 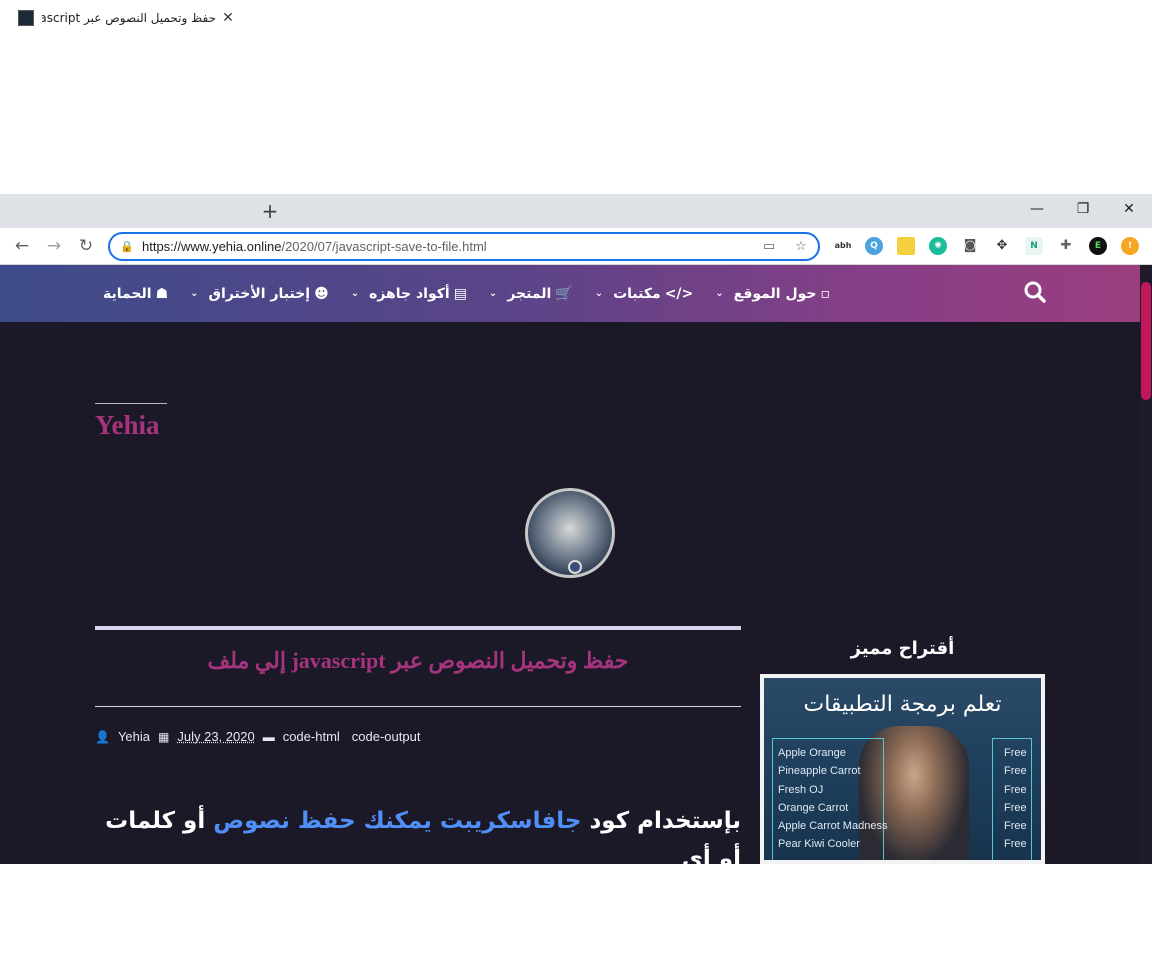 What do you see at coordinates (22, 246) in the screenshot?
I see `arrow-left-icon: ←` at bounding box center [22, 246].